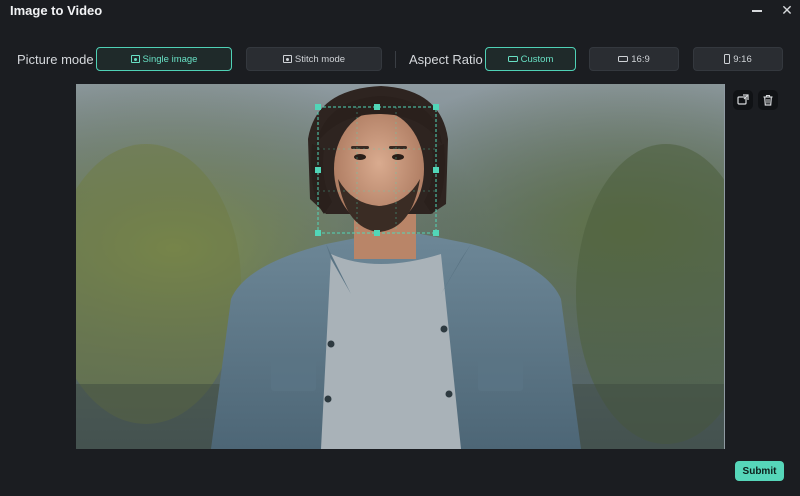 This screenshot has height=496, width=800. What do you see at coordinates (170, 59) in the screenshot?
I see `single-image-label: Single image` at bounding box center [170, 59].